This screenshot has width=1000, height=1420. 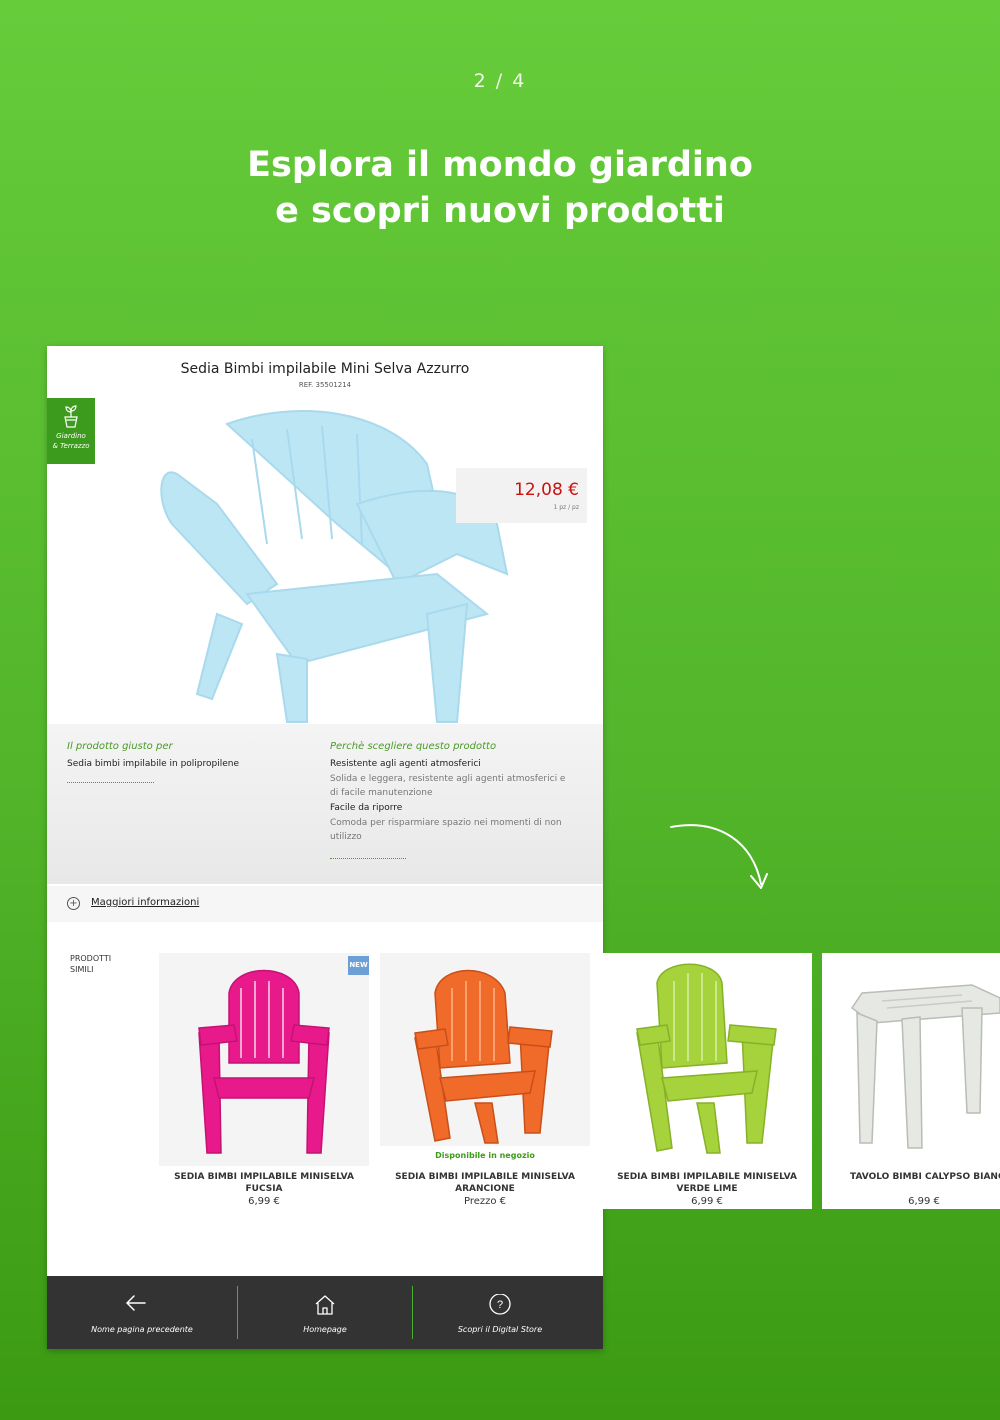 I want to click on plus-circle-icon: +, so click(x=73, y=903).